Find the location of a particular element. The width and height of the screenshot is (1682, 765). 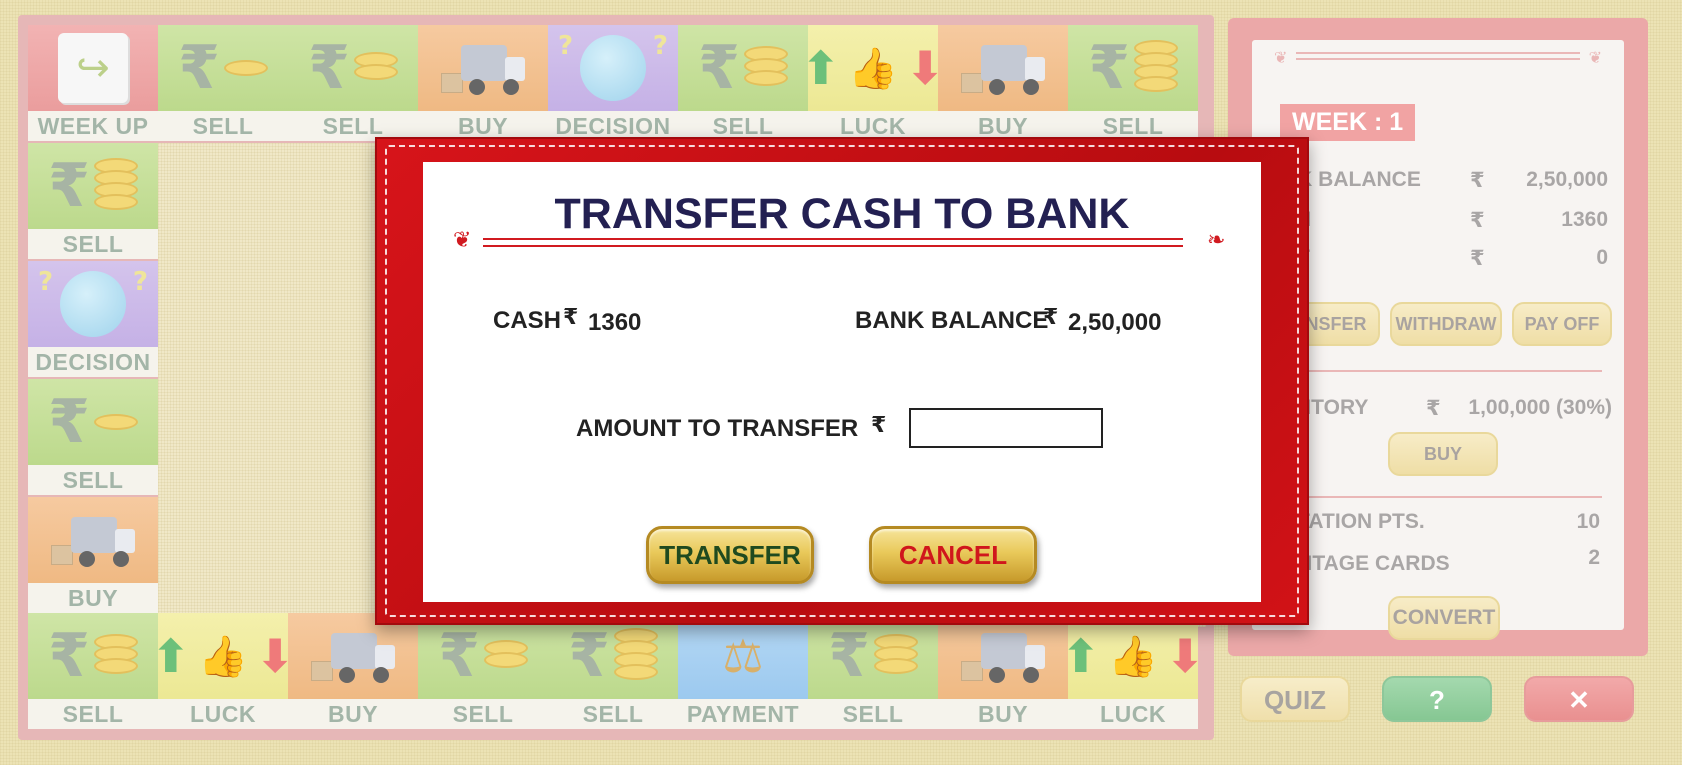

left-col-tile: ?? DECISION is located at coordinates (93, 320).